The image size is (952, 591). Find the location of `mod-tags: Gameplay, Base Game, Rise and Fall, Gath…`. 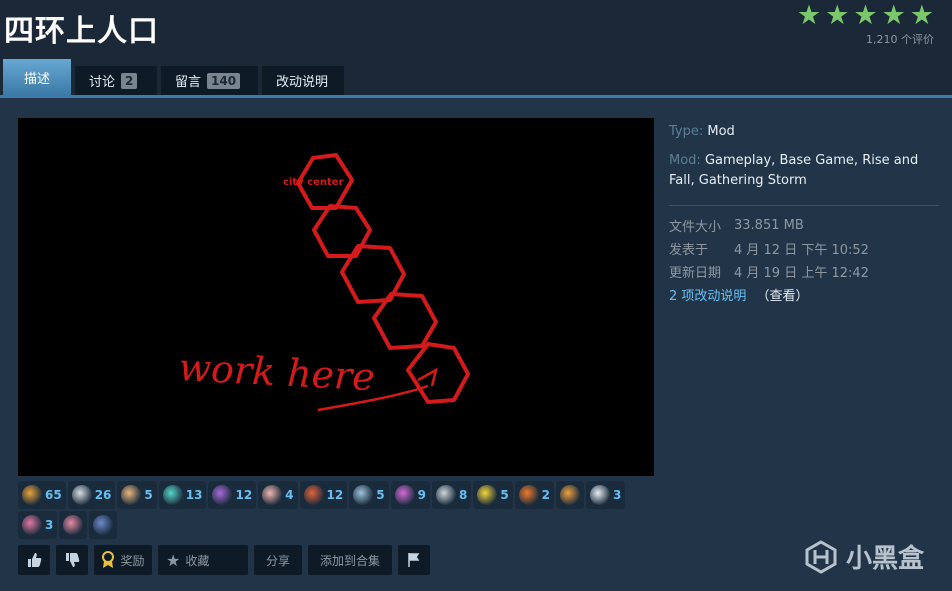

mod-tags: Gameplay, Base Game, Rise and Fall, Gath… is located at coordinates (793, 170).